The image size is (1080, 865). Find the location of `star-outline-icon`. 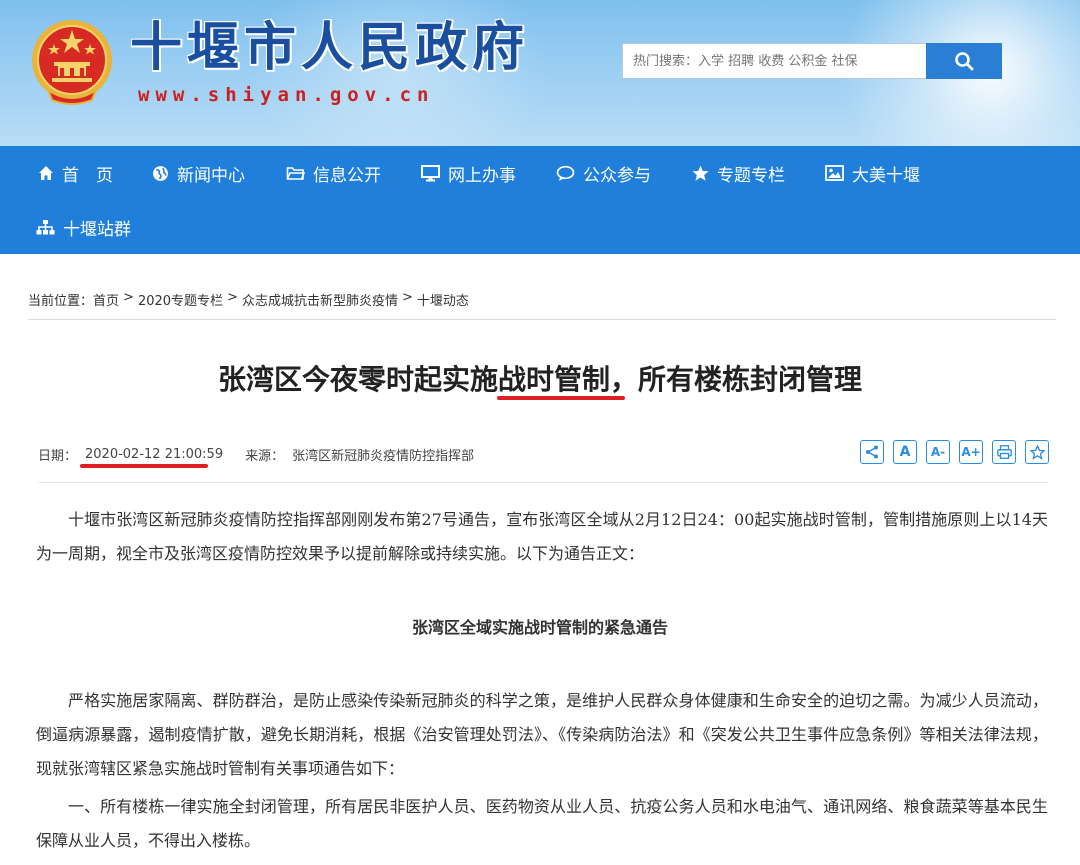

star-outline-icon is located at coordinates (1037, 452).